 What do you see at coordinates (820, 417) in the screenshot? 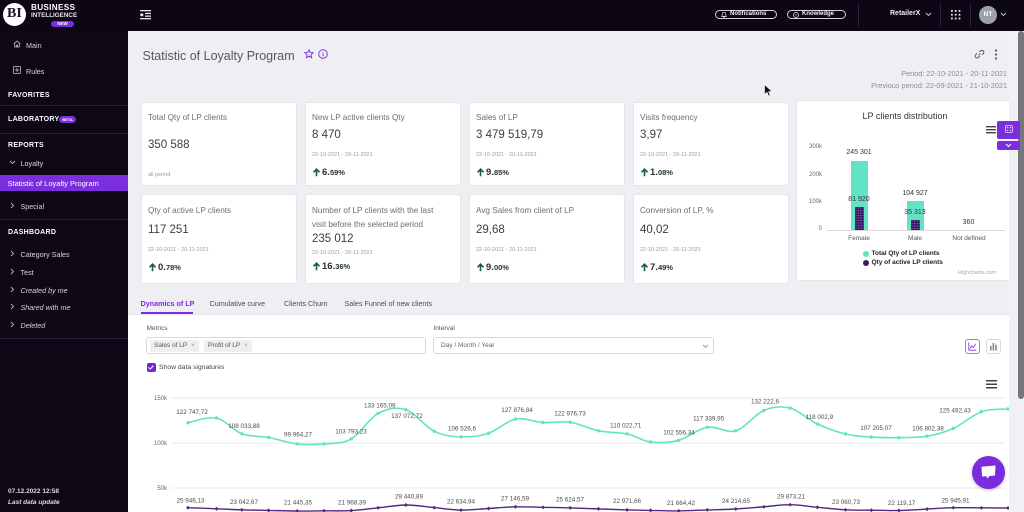
I see `svg-text: 118 002,9` at bounding box center [820, 417].